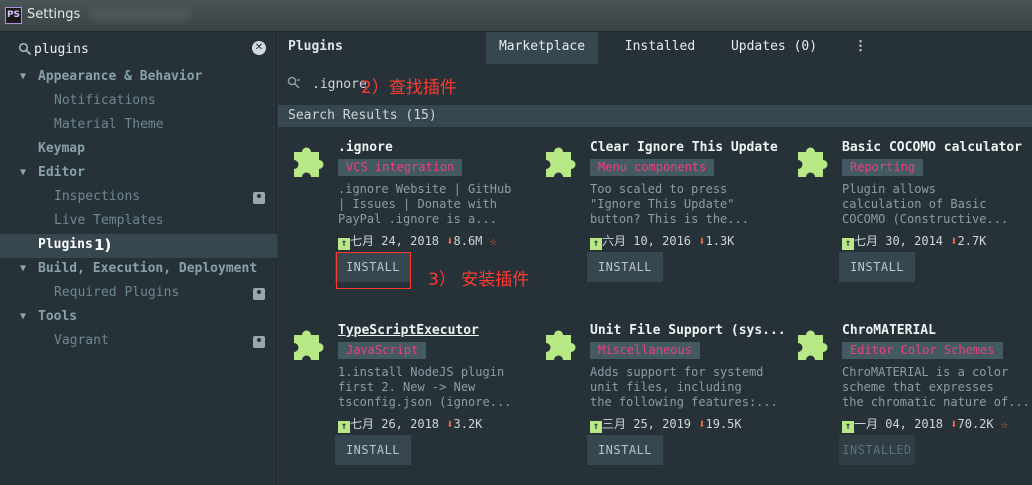 The image size is (1032, 485). What do you see at coordinates (408, 330) in the screenshot?
I see `plugin-name: TypeScriptExecutor` at bounding box center [408, 330].